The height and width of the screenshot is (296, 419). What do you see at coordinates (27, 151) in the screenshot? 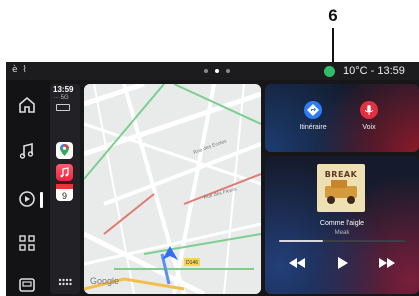
I see `music-note-icon` at bounding box center [27, 151].